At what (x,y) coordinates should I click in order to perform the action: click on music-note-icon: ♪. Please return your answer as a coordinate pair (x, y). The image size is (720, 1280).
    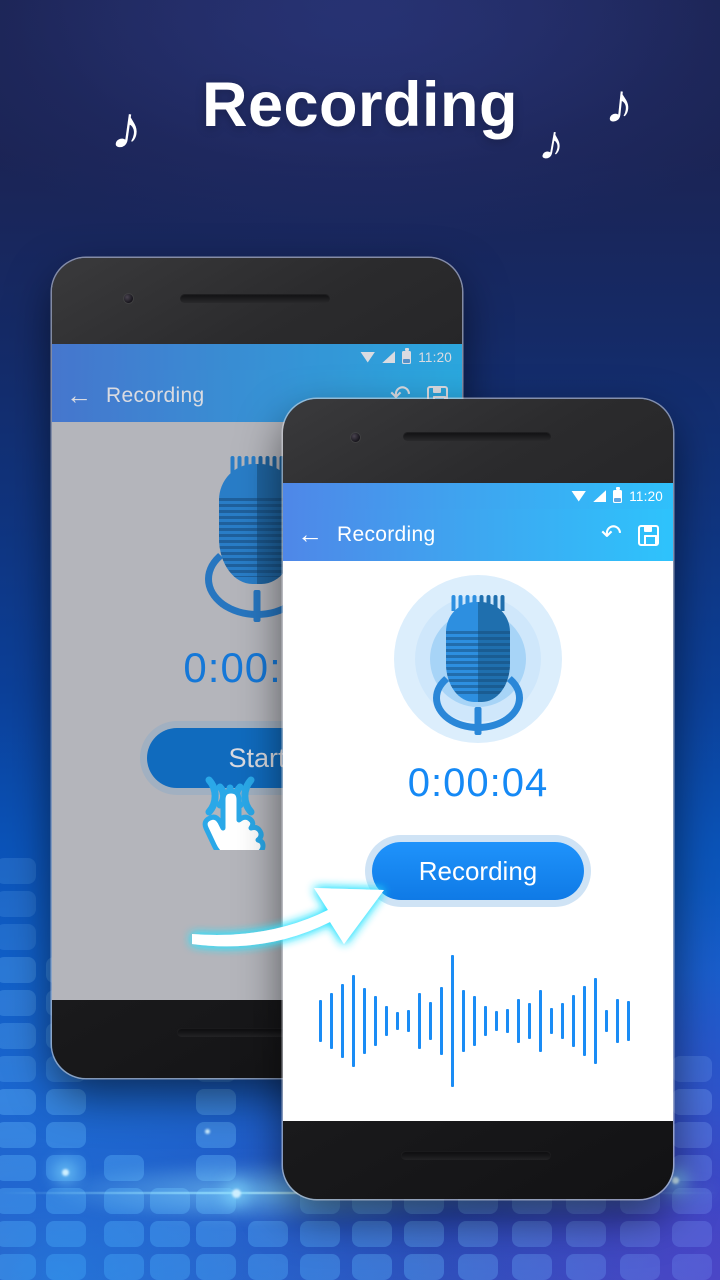
    Looking at the image, I should click on (620, 103).